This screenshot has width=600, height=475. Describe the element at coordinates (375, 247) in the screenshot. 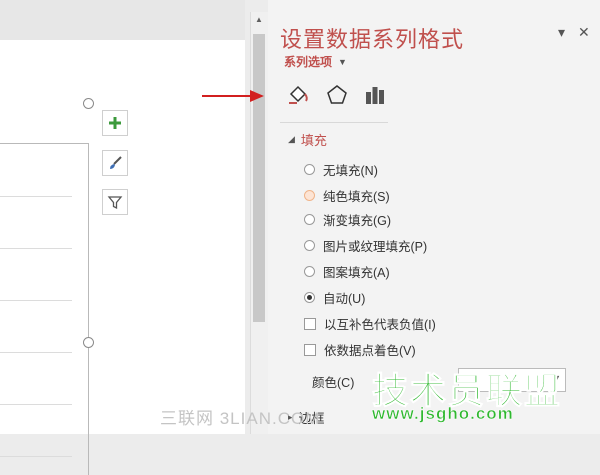

I see `option-label: 图片或纹理填充(P)` at that location.